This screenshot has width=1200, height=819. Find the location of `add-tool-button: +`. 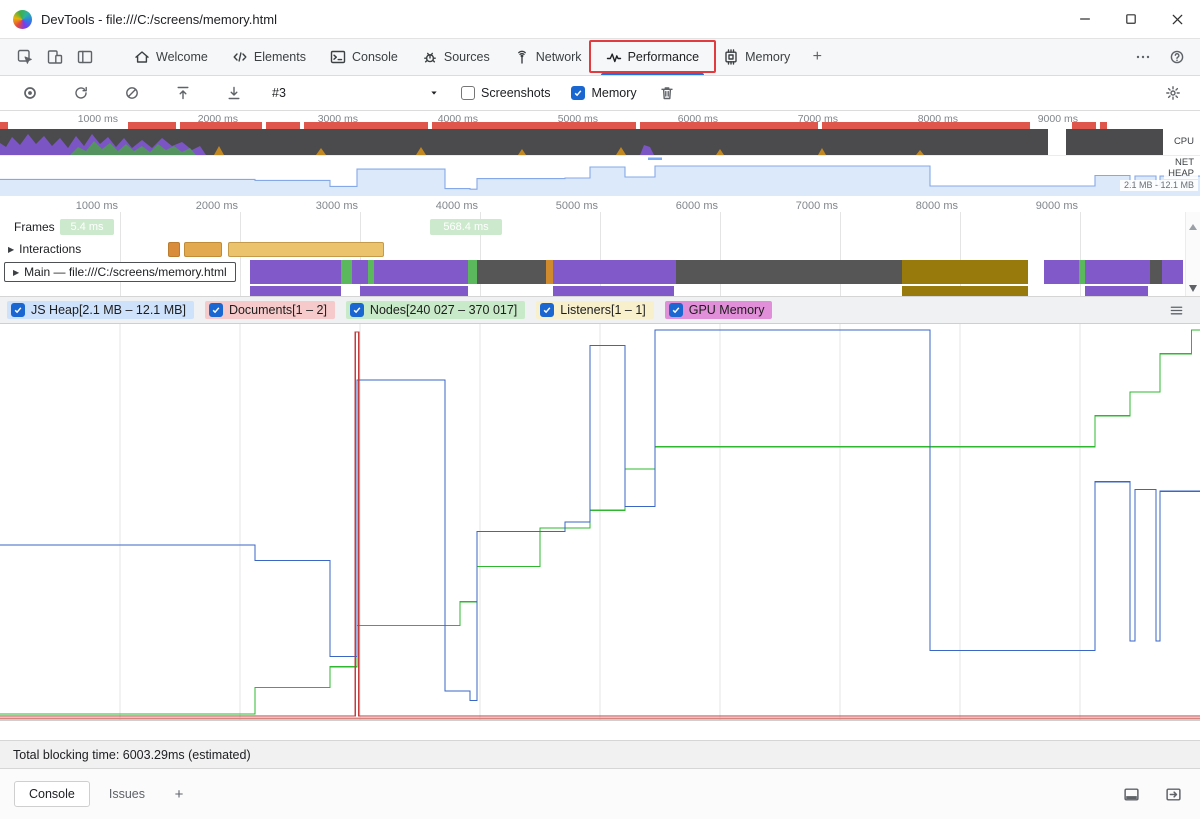

add-tool-button: + is located at coordinates (817, 57).